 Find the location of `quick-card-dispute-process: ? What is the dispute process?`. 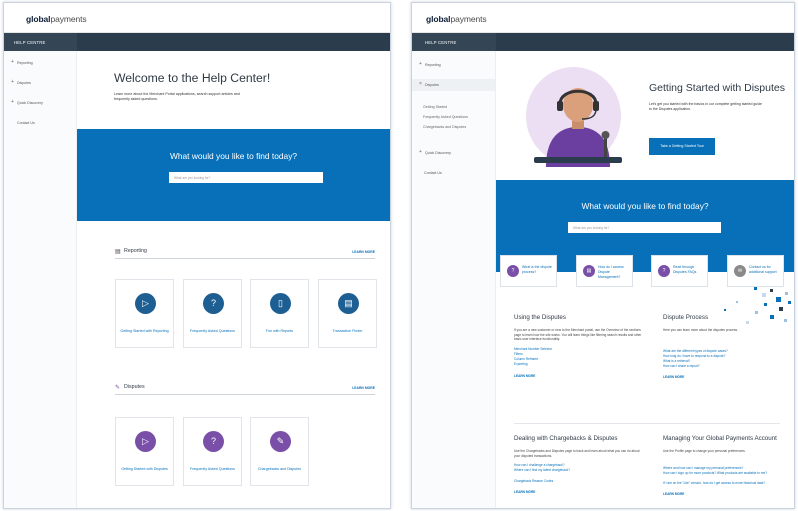

quick-card-dispute-process: ? What is the dispute process? is located at coordinates (528, 271).